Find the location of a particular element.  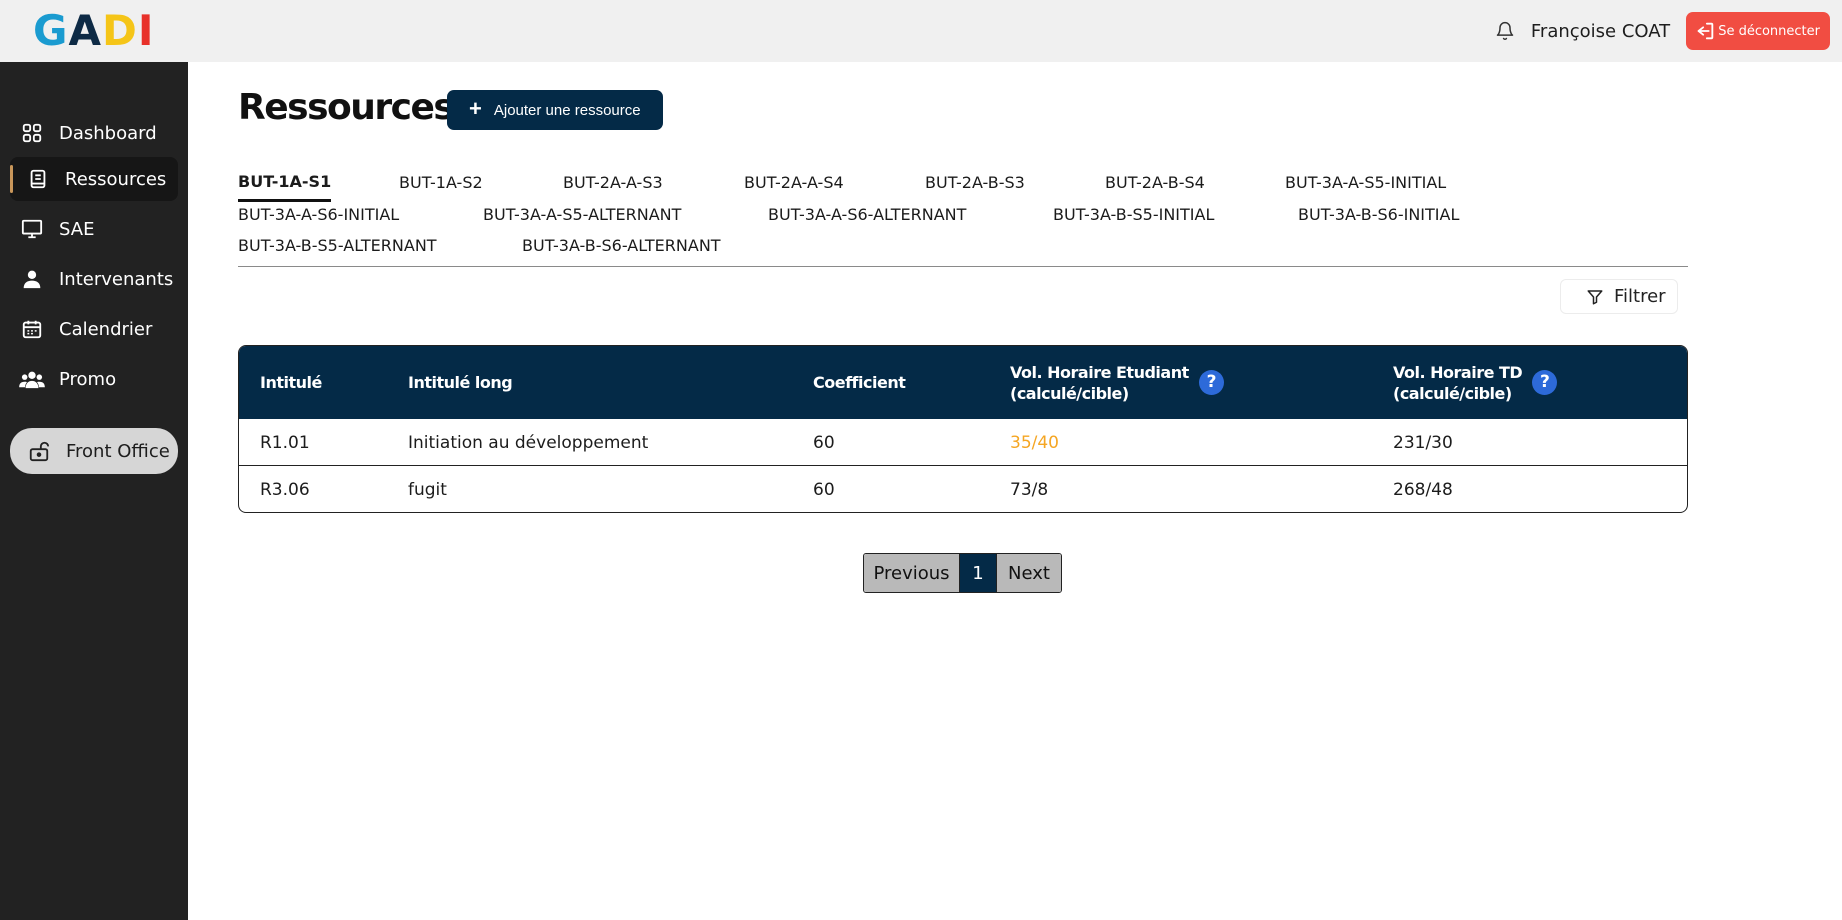

calendar-icon is located at coordinates (32, 329).